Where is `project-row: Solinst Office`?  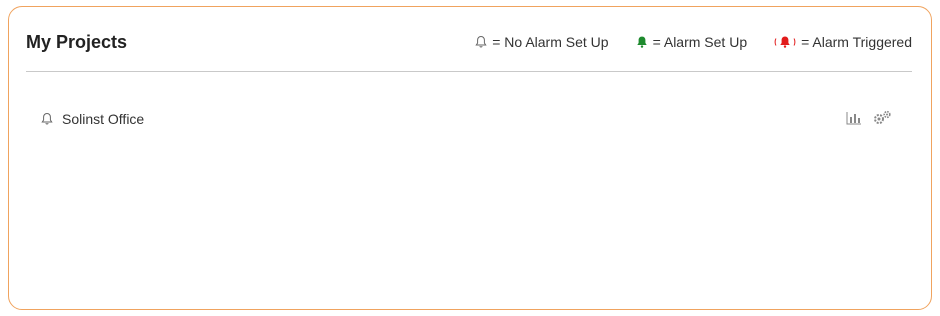 project-row: Solinst Office is located at coordinates (466, 119).